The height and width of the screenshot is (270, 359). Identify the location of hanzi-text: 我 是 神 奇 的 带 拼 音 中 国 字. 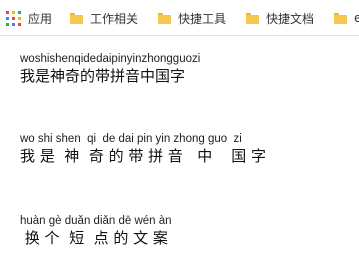
(143, 156).